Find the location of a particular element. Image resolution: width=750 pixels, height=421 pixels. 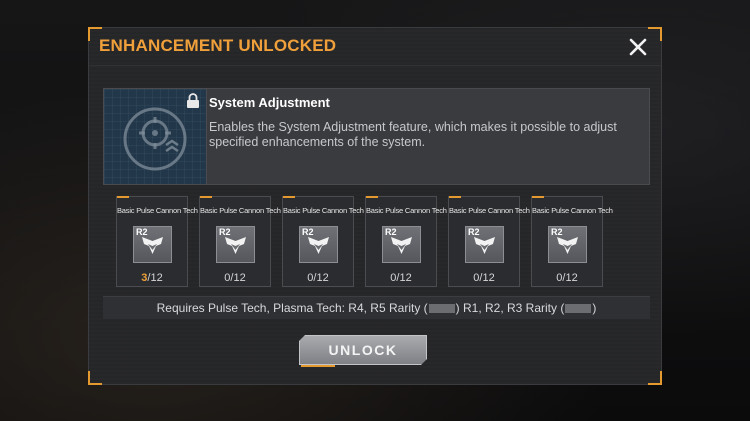

feature-title: System Adjustment is located at coordinates (269, 102).